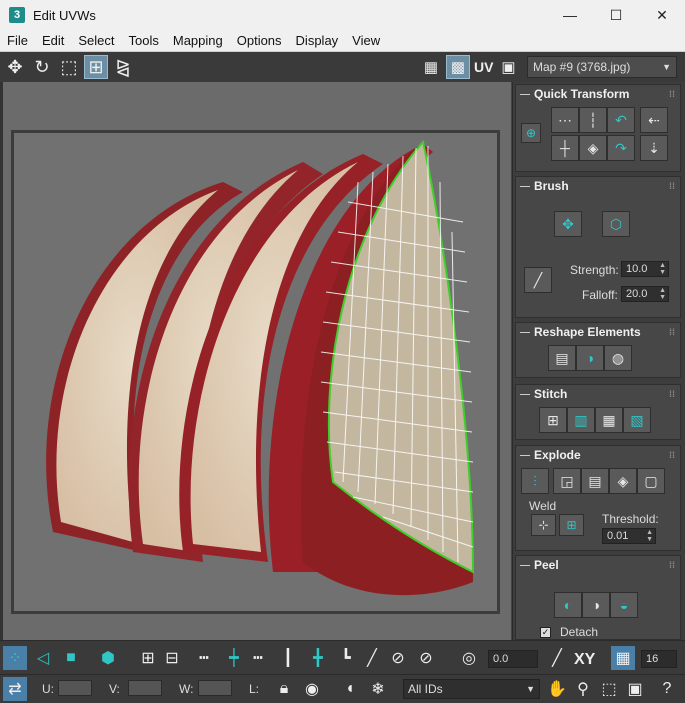 The image size is (685, 703). What do you see at coordinates (645, 269) in the screenshot?
I see `strength-spinner: 10.0 ▲ ▼` at bounding box center [645, 269].